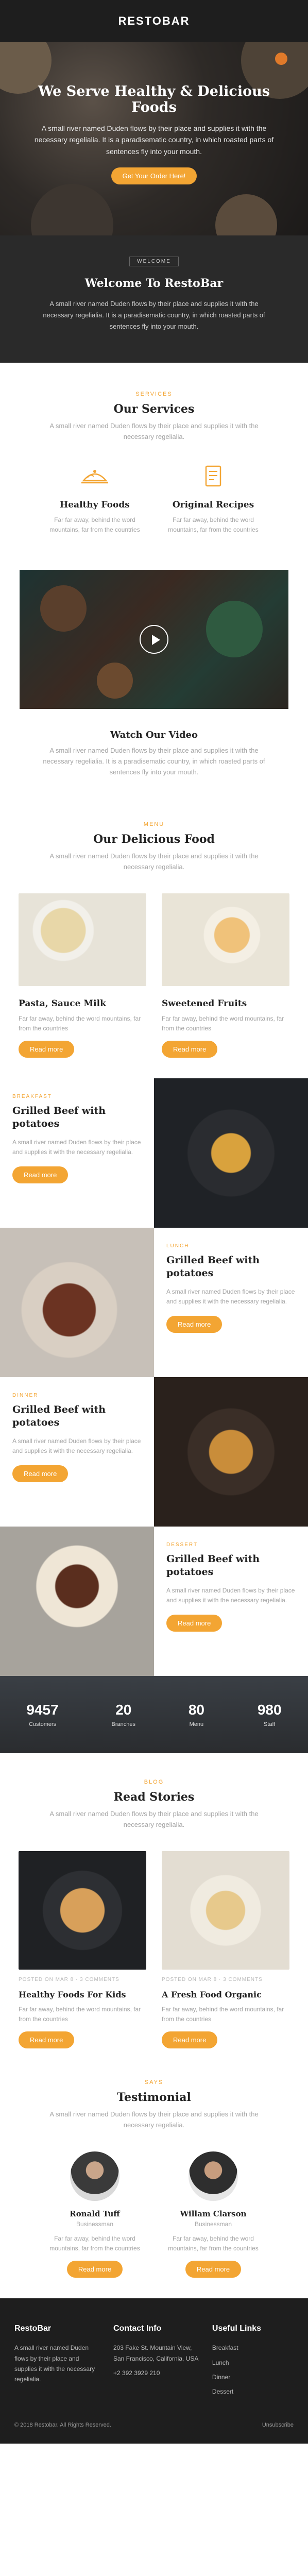 The width and height of the screenshot is (308, 2576). I want to click on menu-kicker: BREAKFAST, so click(32, 1097).